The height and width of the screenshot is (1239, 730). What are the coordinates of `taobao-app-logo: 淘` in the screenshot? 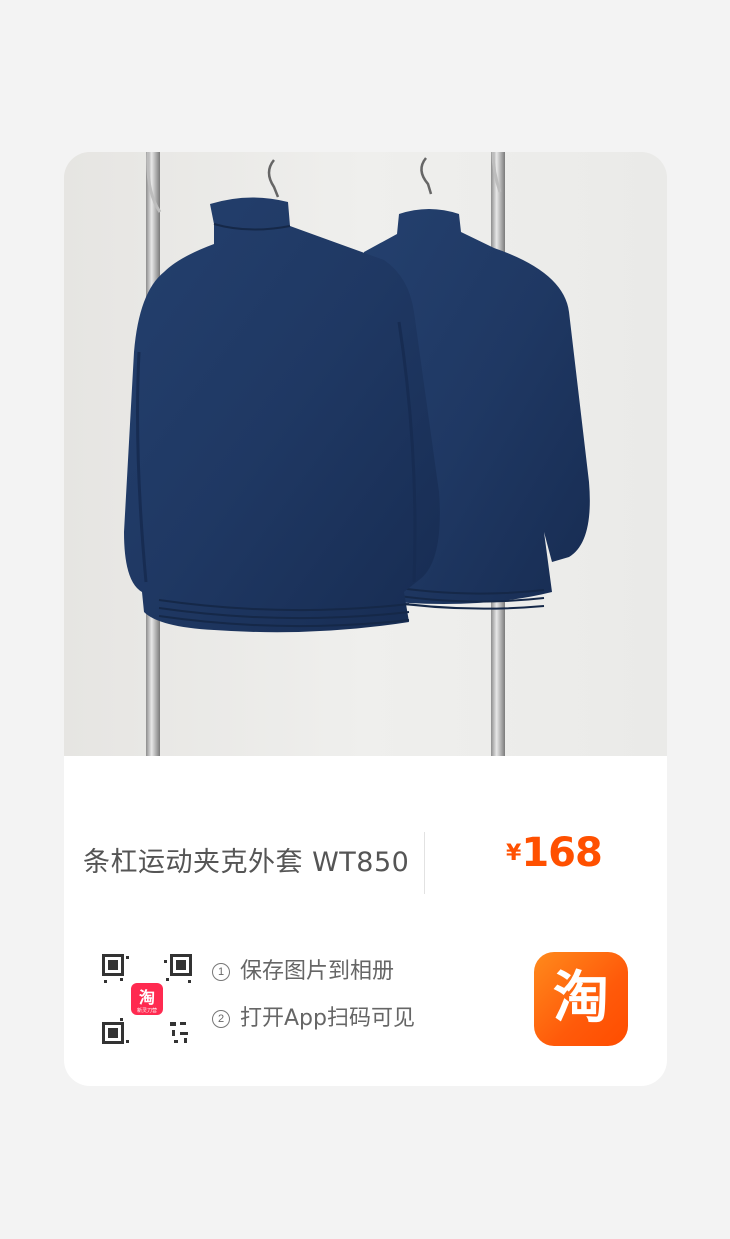 It's located at (581, 999).